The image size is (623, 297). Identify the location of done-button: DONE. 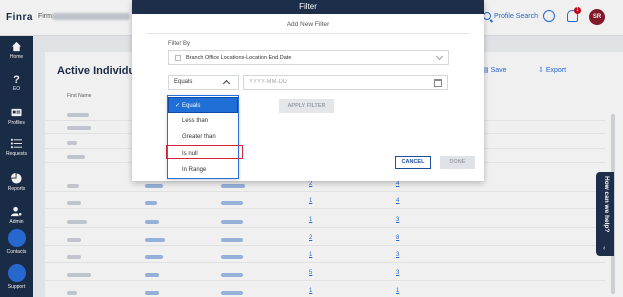
(457, 162).